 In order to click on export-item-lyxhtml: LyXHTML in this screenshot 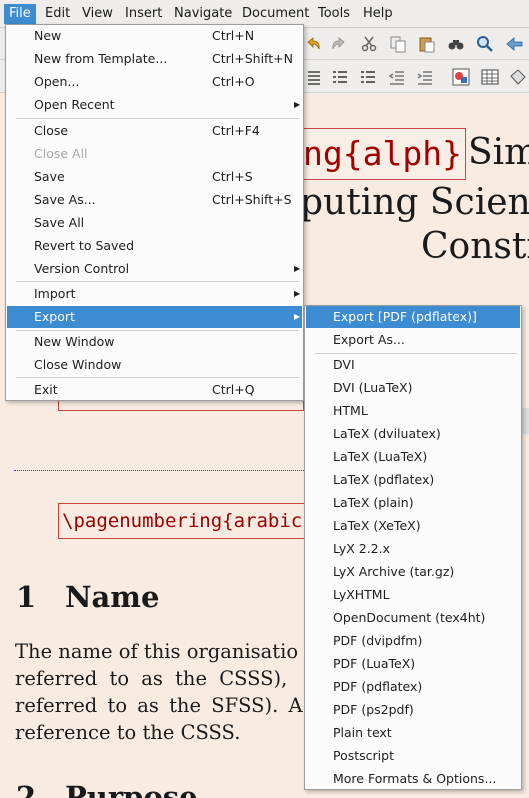, I will do `click(413, 595)`.